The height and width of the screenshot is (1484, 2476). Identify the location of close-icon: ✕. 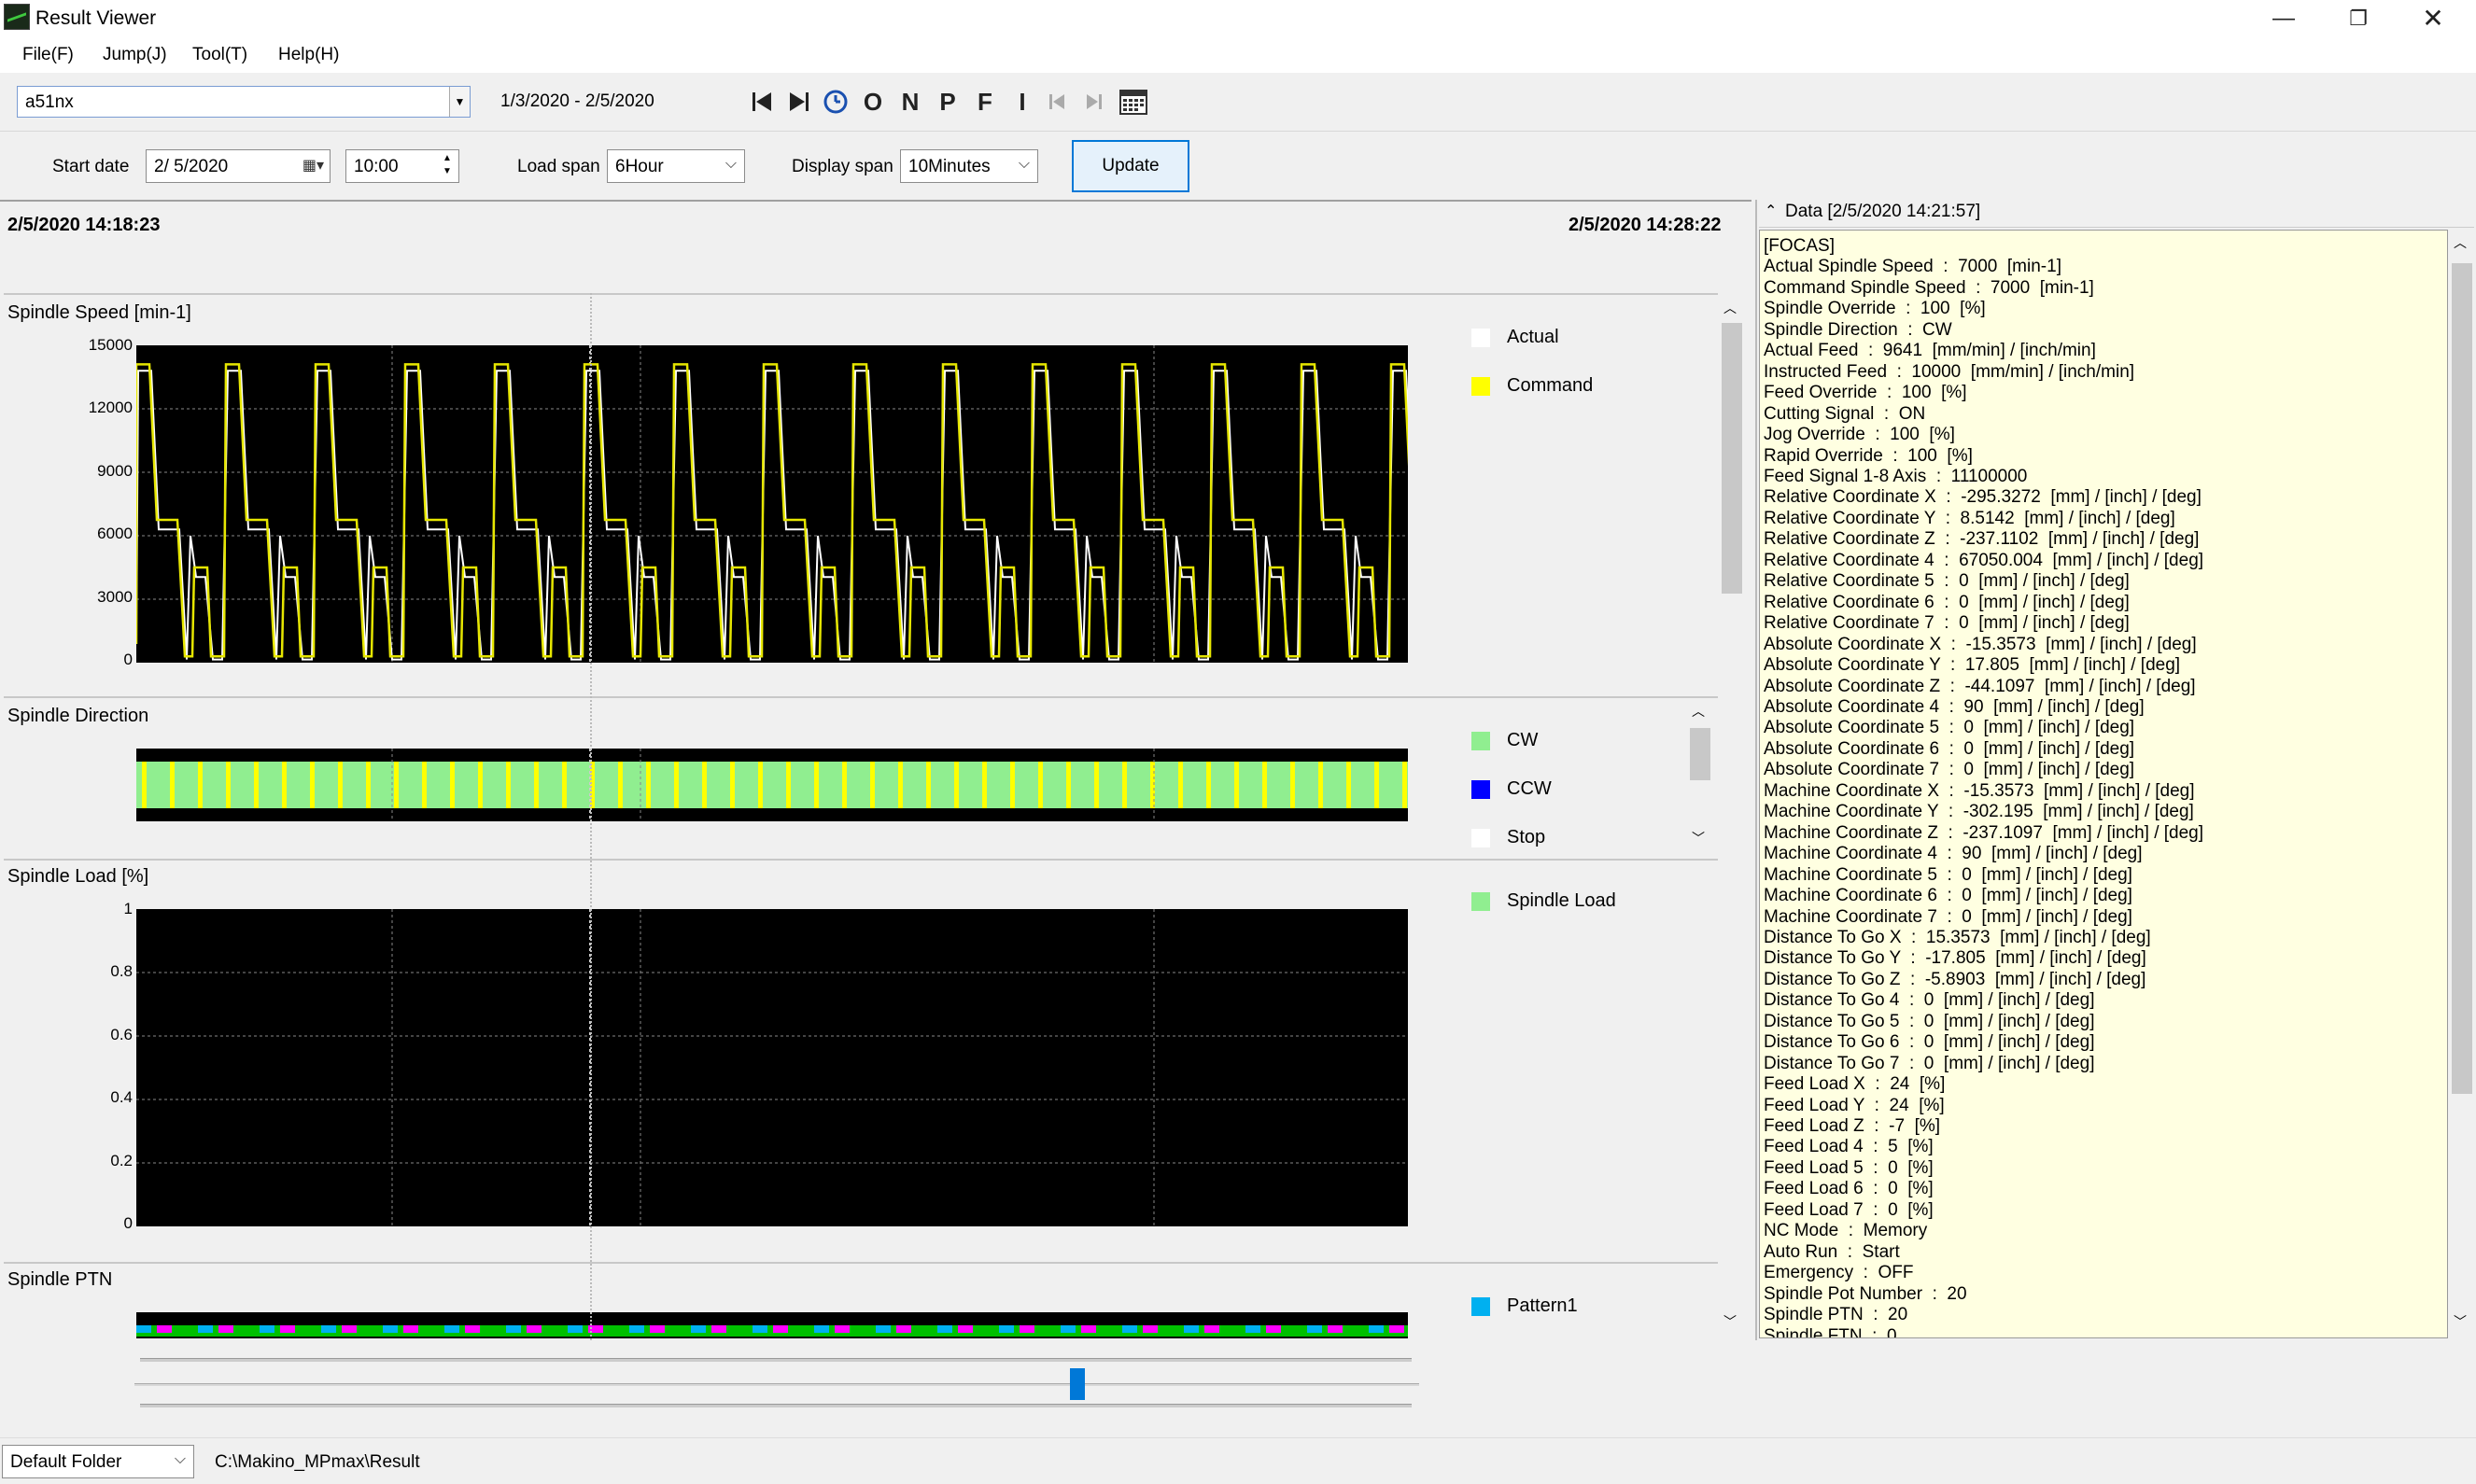
(2433, 18).